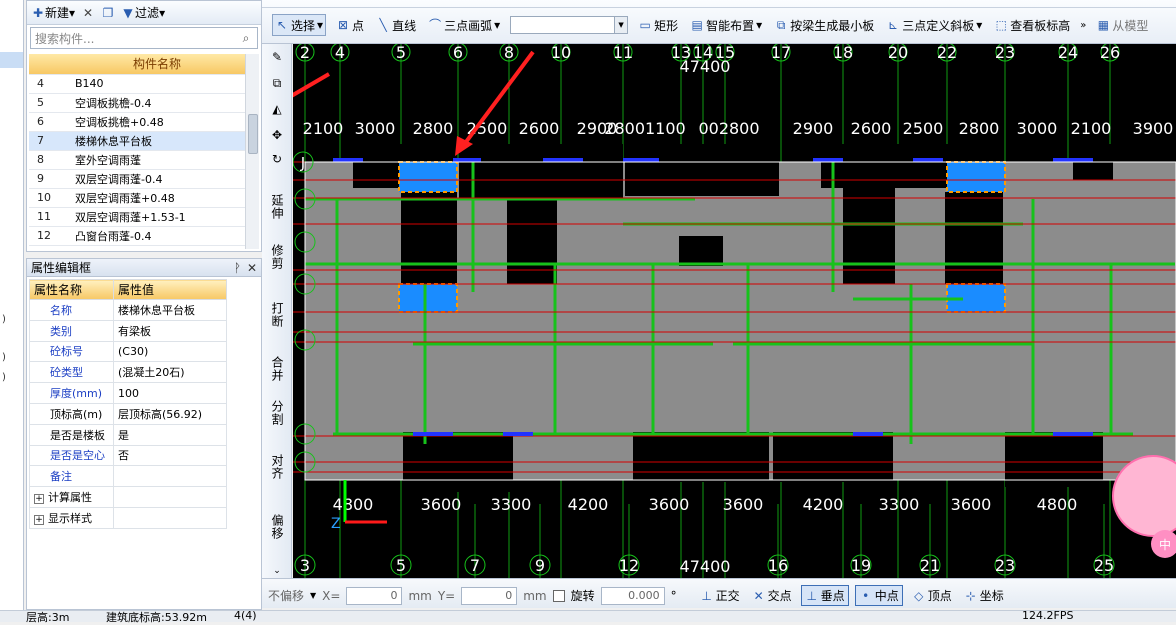  Describe the element at coordinates (464, 25) in the screenshot. I see `arc-button: ⌒ 三点画弧 ▾` at that location.